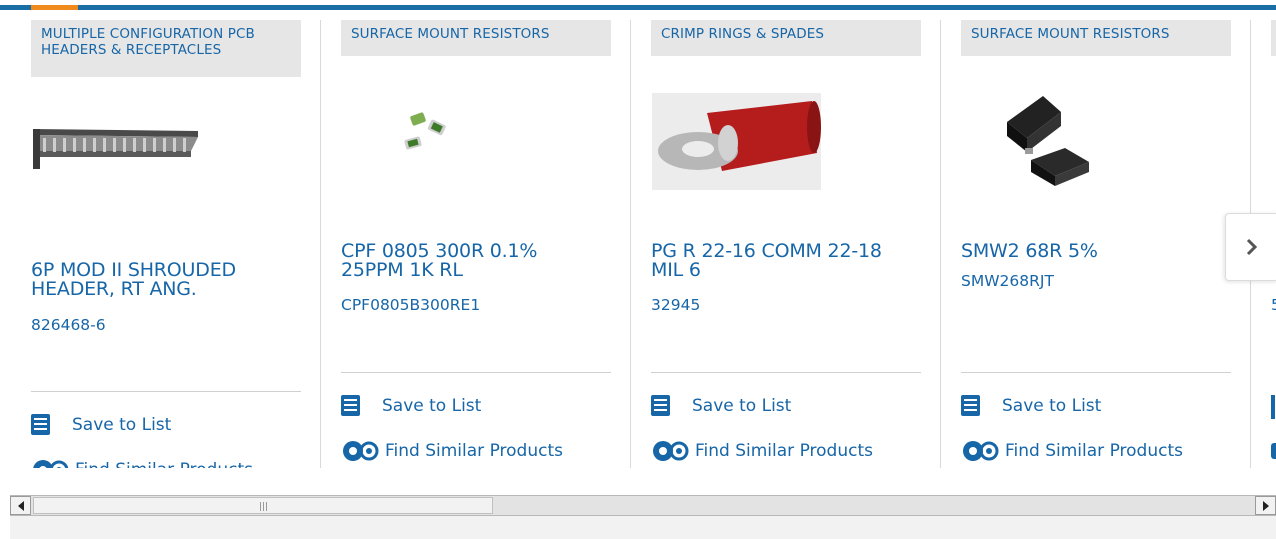  What do you see at coordinates (1273, 305) in the screenshot?
I see `part-number-link: 5` at bounding box center [1273, 305].